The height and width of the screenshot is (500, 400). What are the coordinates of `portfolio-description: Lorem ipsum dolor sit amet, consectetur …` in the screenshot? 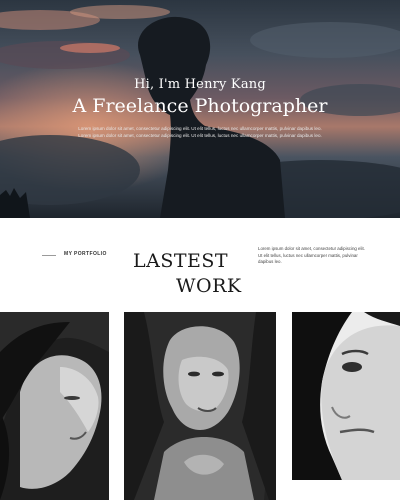 It's located at (311, 255).